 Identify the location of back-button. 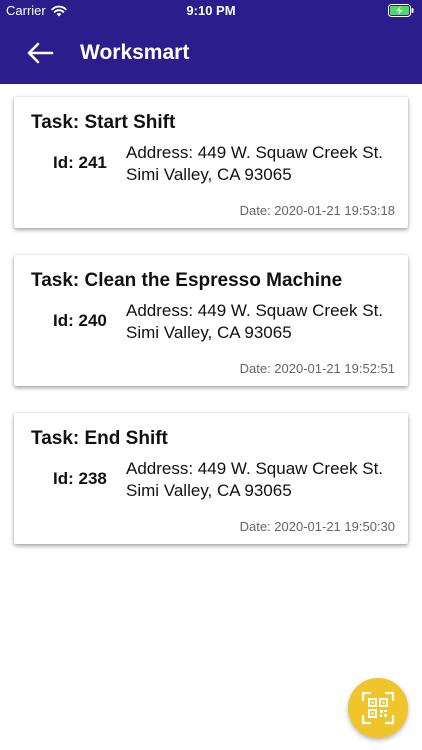
(40, 53).